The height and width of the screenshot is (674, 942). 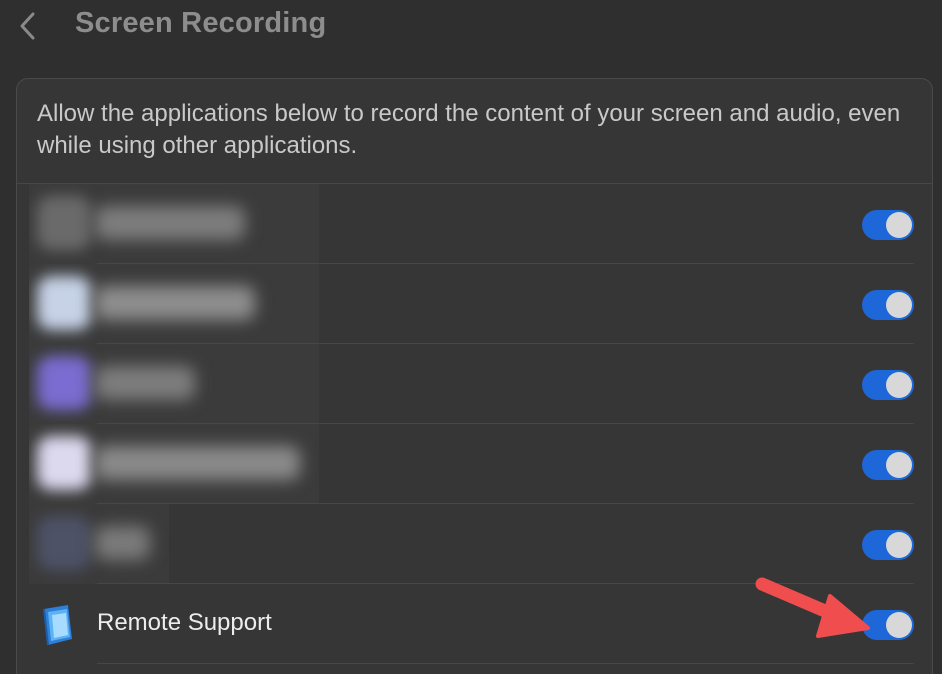 I want to click on back-button, so click(x=28, y=26).